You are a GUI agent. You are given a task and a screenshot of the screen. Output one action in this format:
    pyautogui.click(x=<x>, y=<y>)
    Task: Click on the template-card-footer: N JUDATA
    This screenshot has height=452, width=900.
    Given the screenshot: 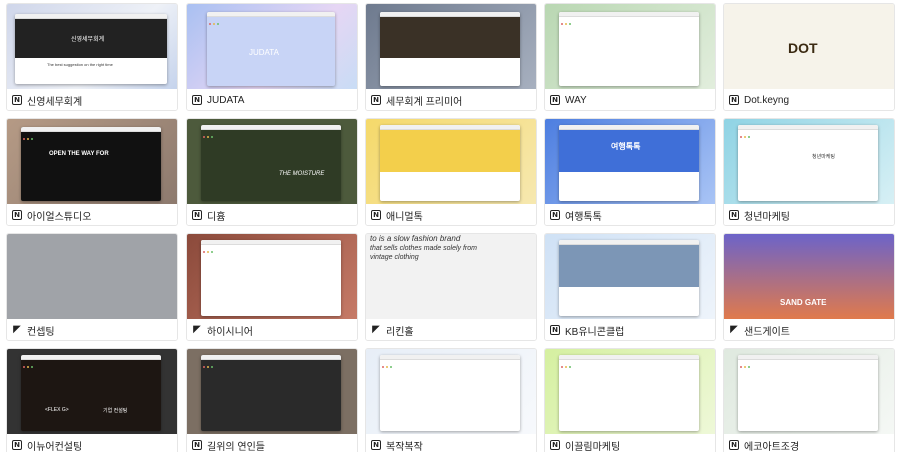 What is the action you would take?
    pyautogui.click(x=272, y=99)
    